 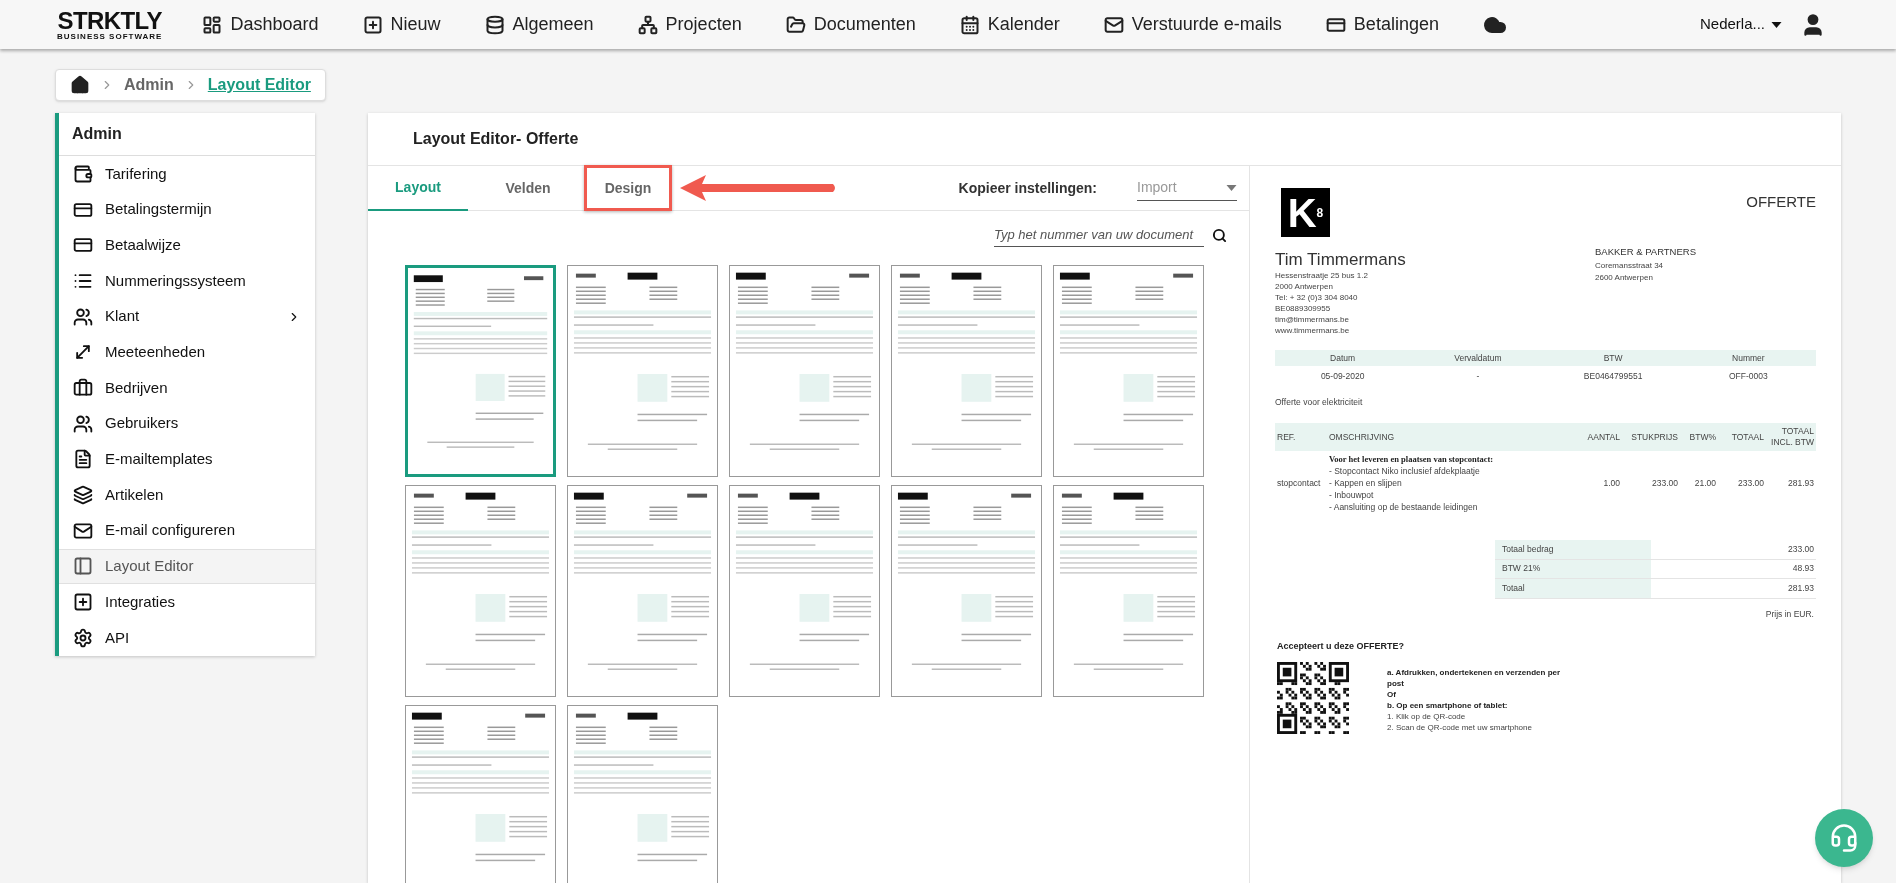 What do you see at coordinates (187, 388) in the screenshot?
I see `sidebar-item: Bedrijven` at bounding box center [187, 388].